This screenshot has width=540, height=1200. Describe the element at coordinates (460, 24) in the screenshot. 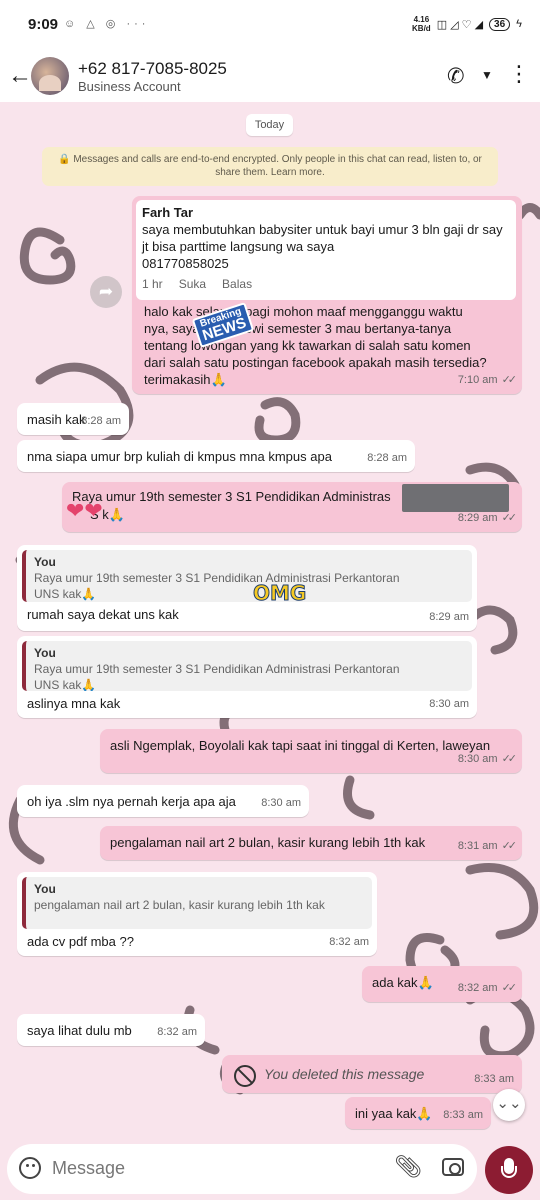

I see `signal-icons: ◫ ◿ ♡ ◢` at that location.